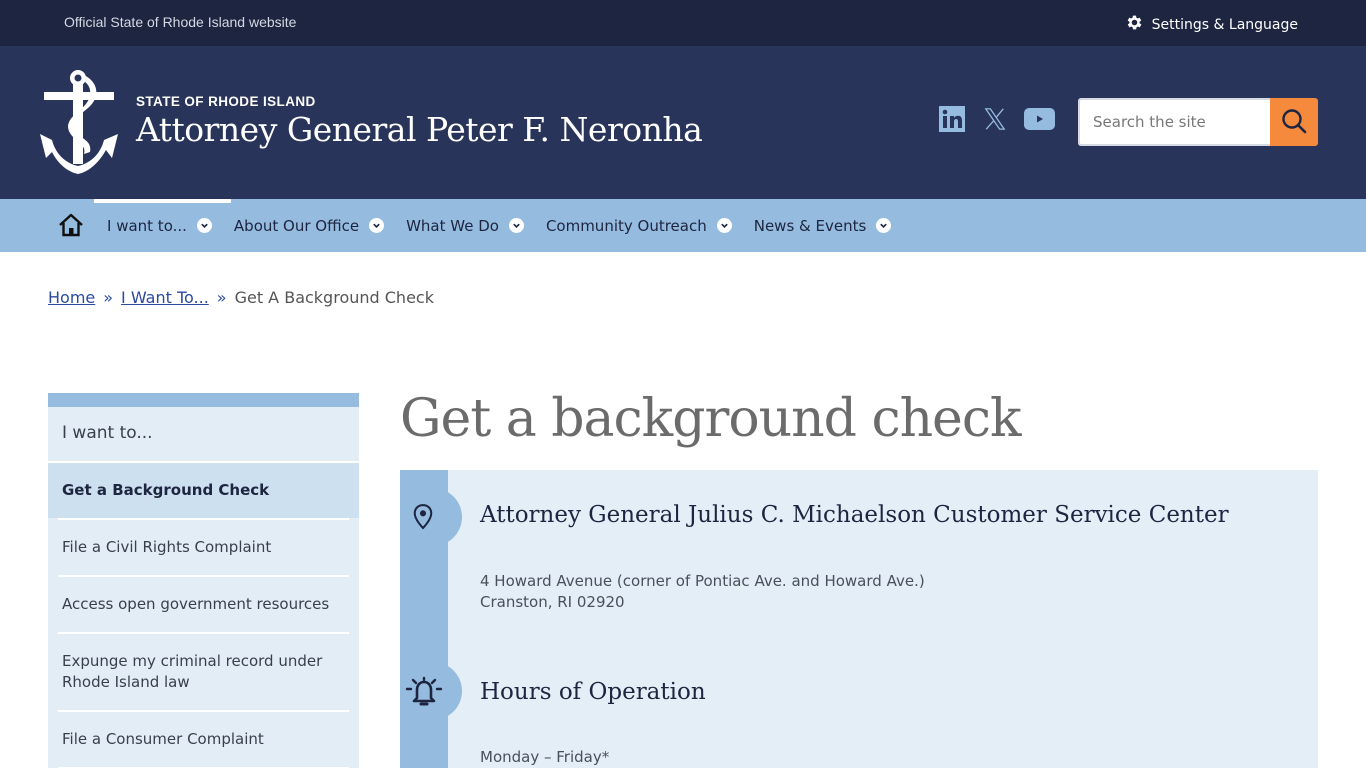 The height and width of the screenshot is (768, 1366). What do you see at coordinates (710, 419) in the screenshot?
I see `page-title: Get a background check` at bounding box center [710, 419].